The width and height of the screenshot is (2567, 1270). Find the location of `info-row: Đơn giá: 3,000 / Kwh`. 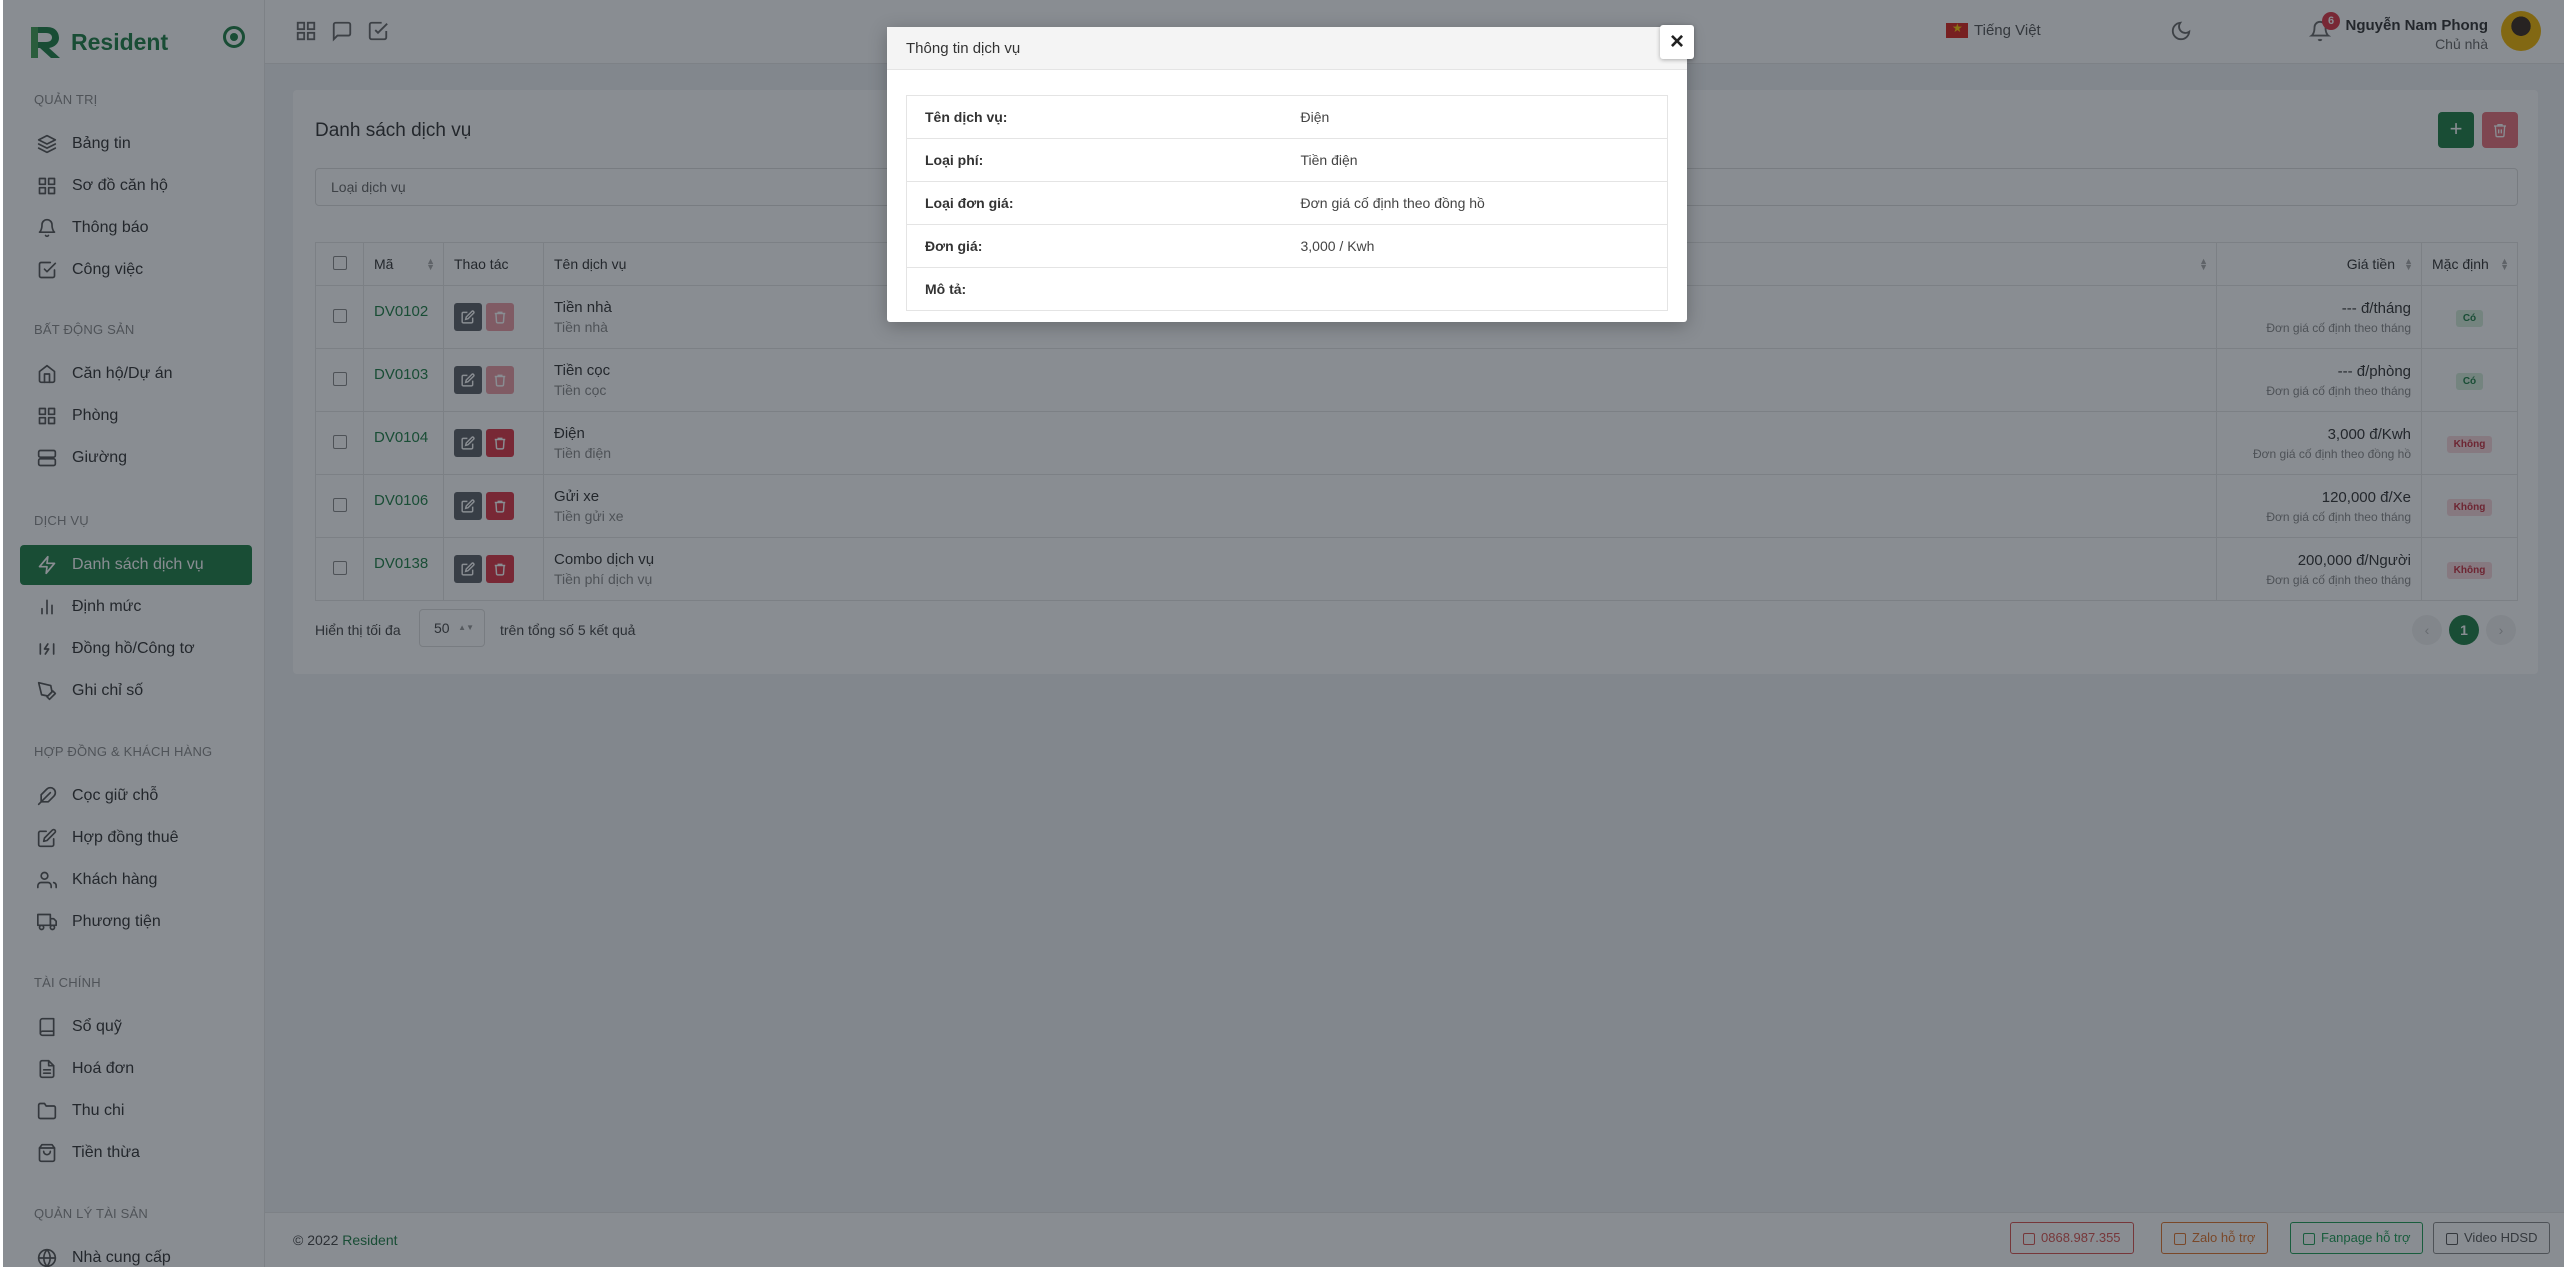

info-row: Đơn giá: 3,000 / Kwh is located at coordinates (1287, 246).